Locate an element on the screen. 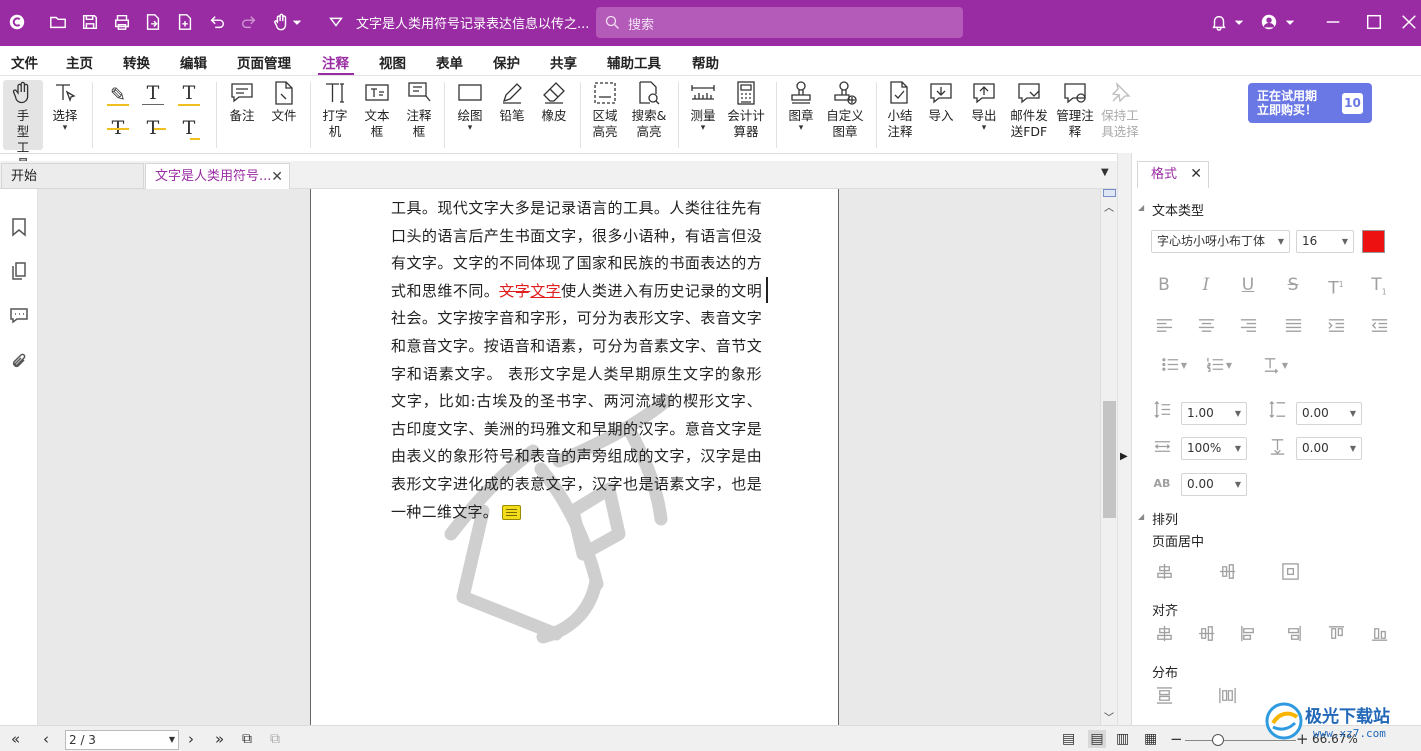  stamp-button: 图章 ▾ is located at coordinates (801, 106).